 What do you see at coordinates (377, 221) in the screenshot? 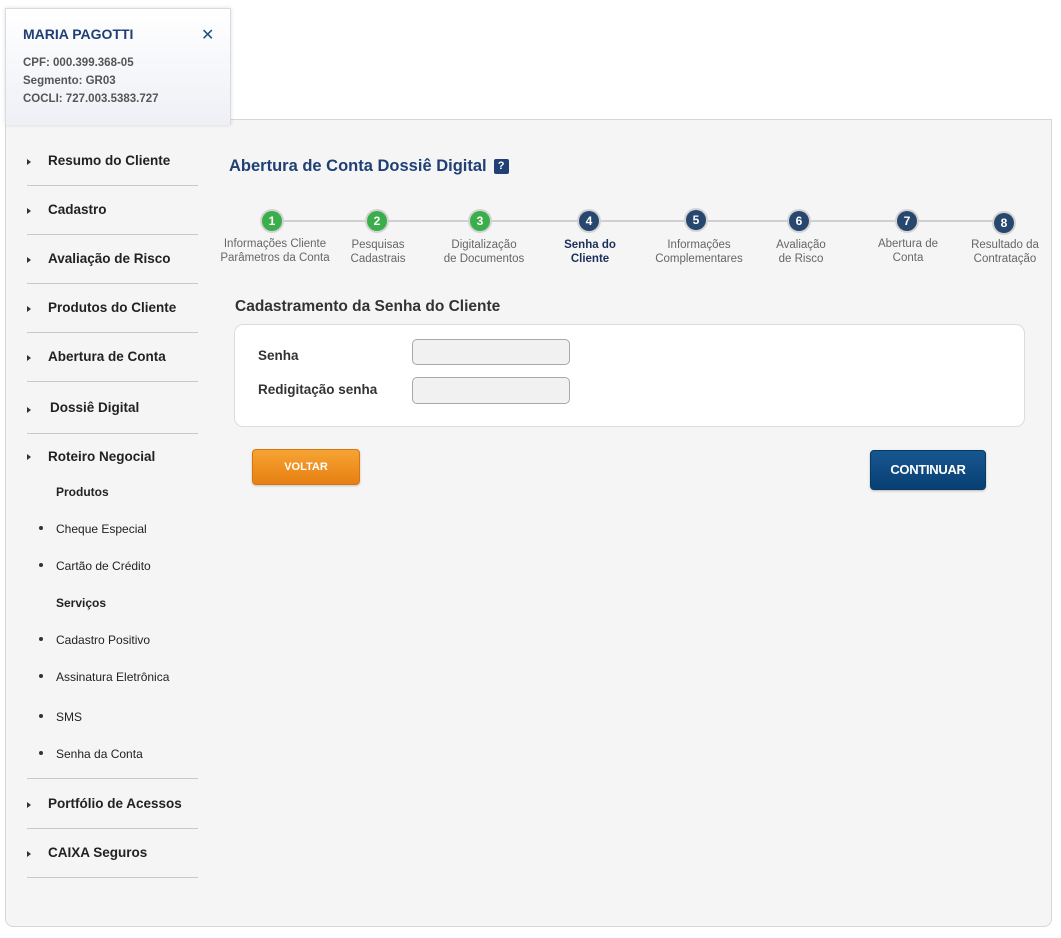
I see `step-2-circle: 2` at bounding box center [377, 221].